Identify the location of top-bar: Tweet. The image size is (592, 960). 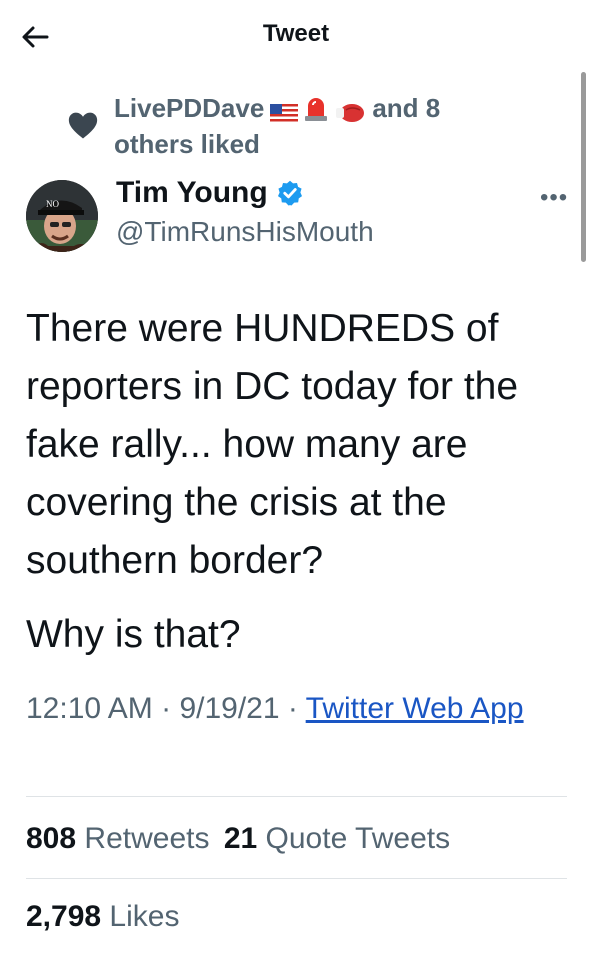
(296, 35).